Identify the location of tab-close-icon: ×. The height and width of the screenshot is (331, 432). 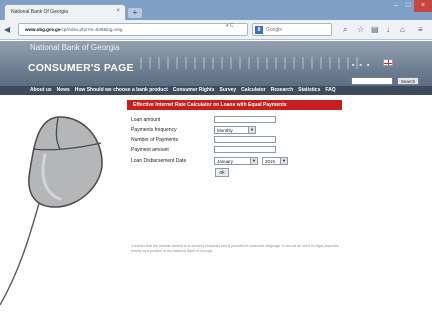
(118, 11).